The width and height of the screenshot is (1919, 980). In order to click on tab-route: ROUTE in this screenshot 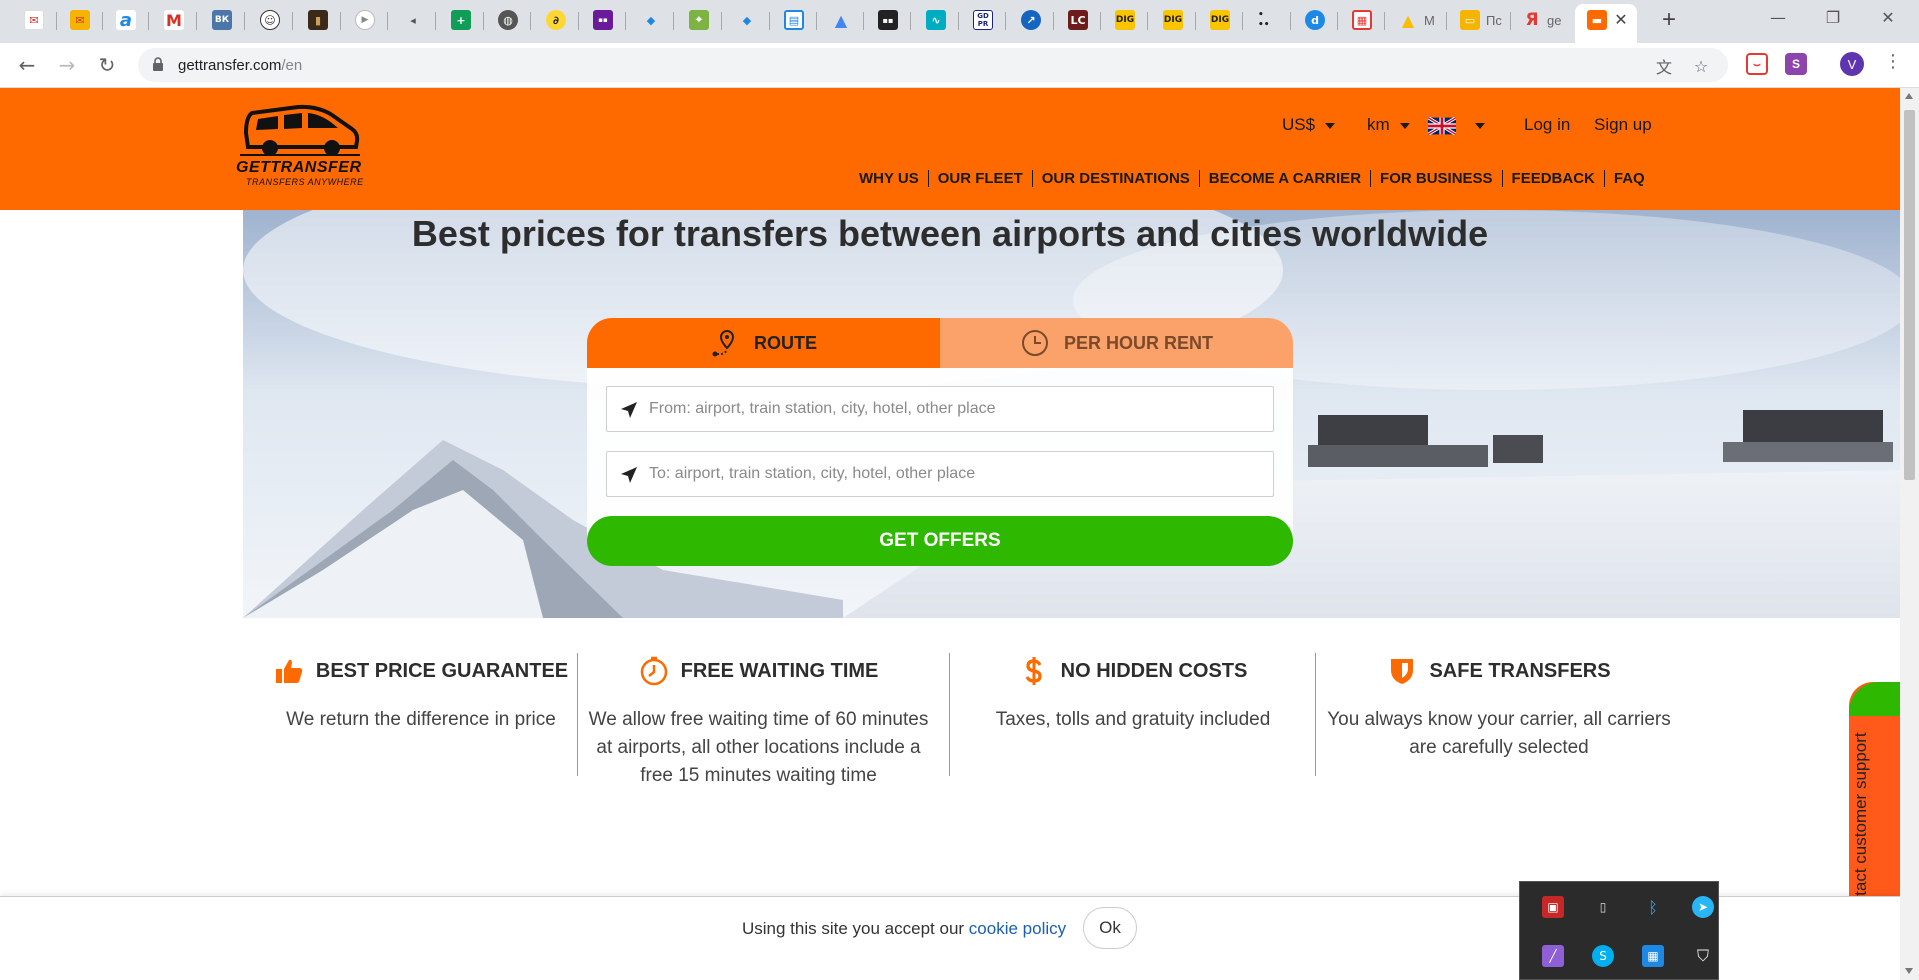, I will do `click(763, 343)`.